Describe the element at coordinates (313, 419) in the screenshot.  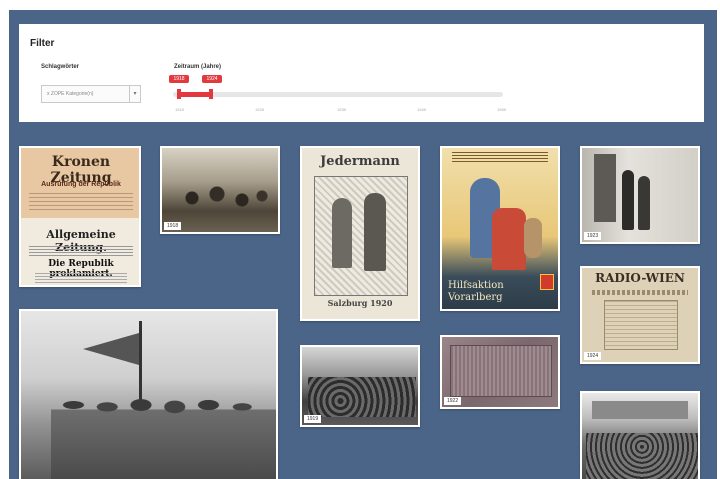
I see `year-tag: 1919` at that location.